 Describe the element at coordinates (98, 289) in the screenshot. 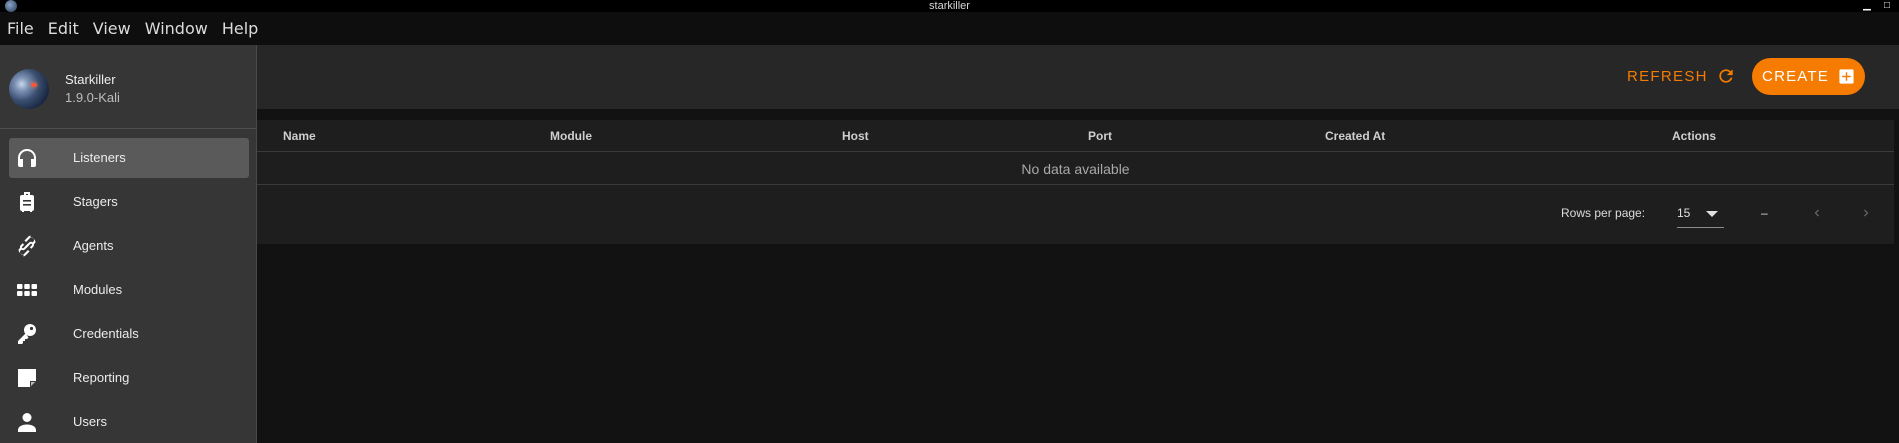

I see `sidebar-item-label: Modules` at that location.